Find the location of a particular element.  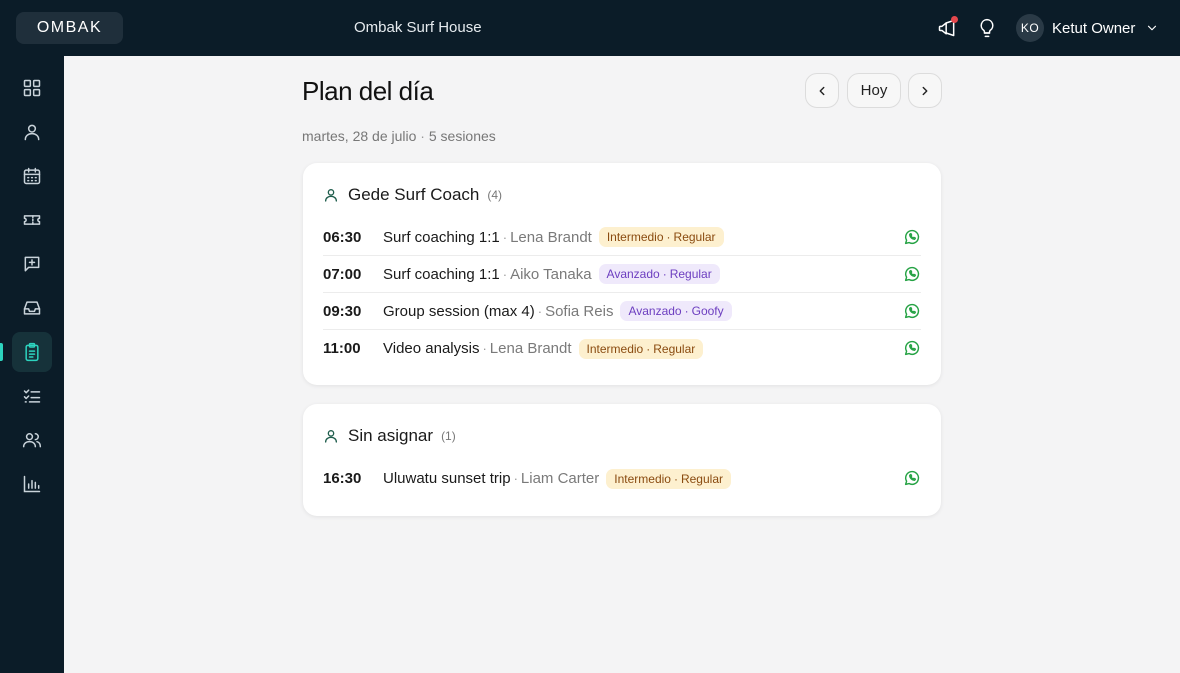

session-client: Lena Brandt is located at coordinates (551, 237).